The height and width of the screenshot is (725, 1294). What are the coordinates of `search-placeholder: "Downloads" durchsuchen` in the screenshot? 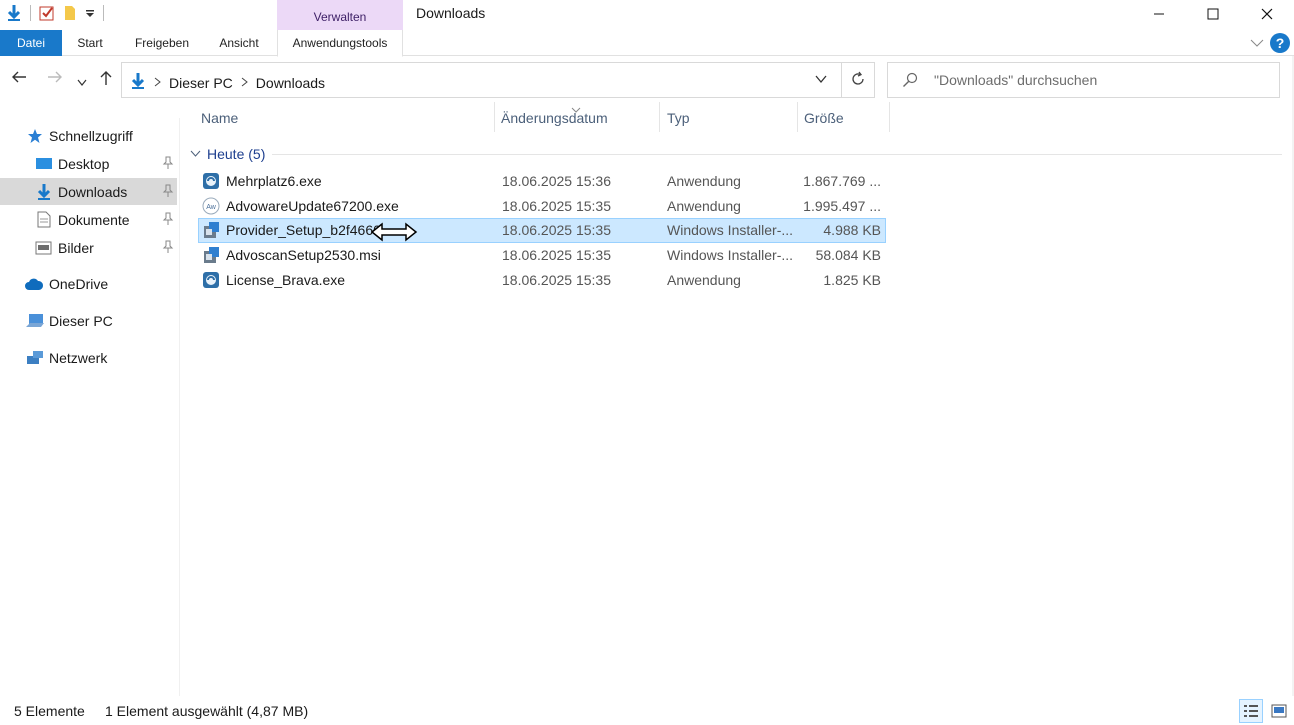 It's located at (1016, 80).